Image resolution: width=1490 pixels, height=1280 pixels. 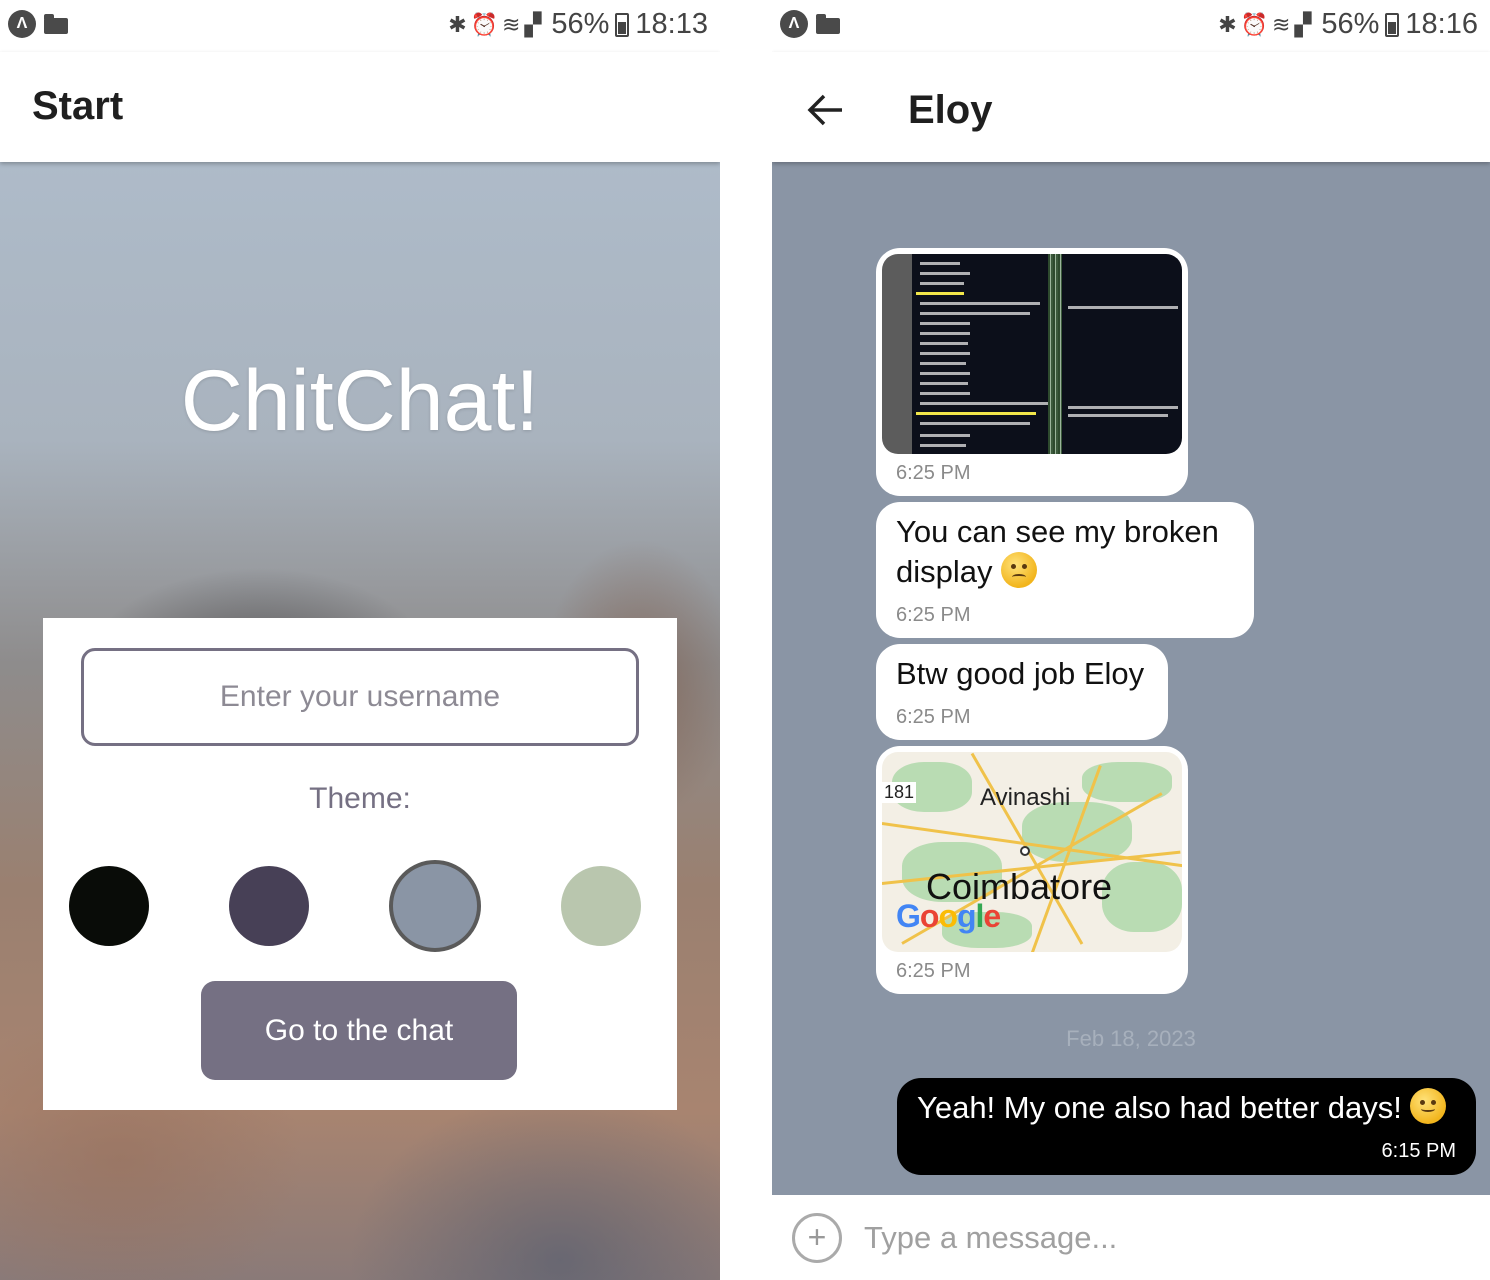 I want to click on status-bar: Λ ✱⏰≋▞ 56% 18:13, so click(x=360, y=26).